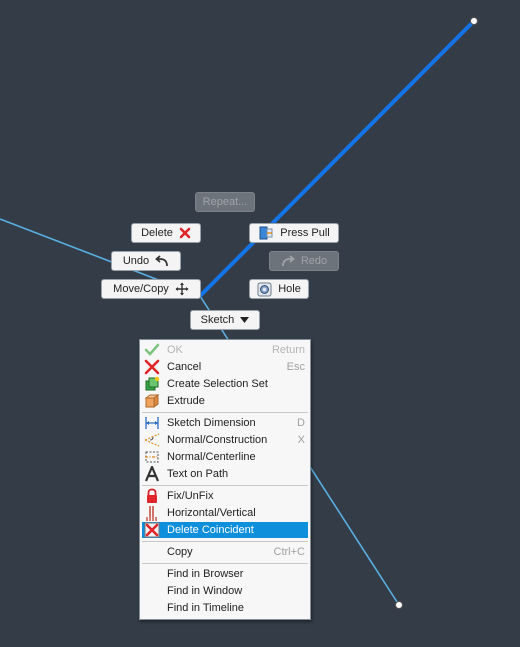  I want to click on menu-item-delete-coincident: Delete Coincident, so click(225, 530).